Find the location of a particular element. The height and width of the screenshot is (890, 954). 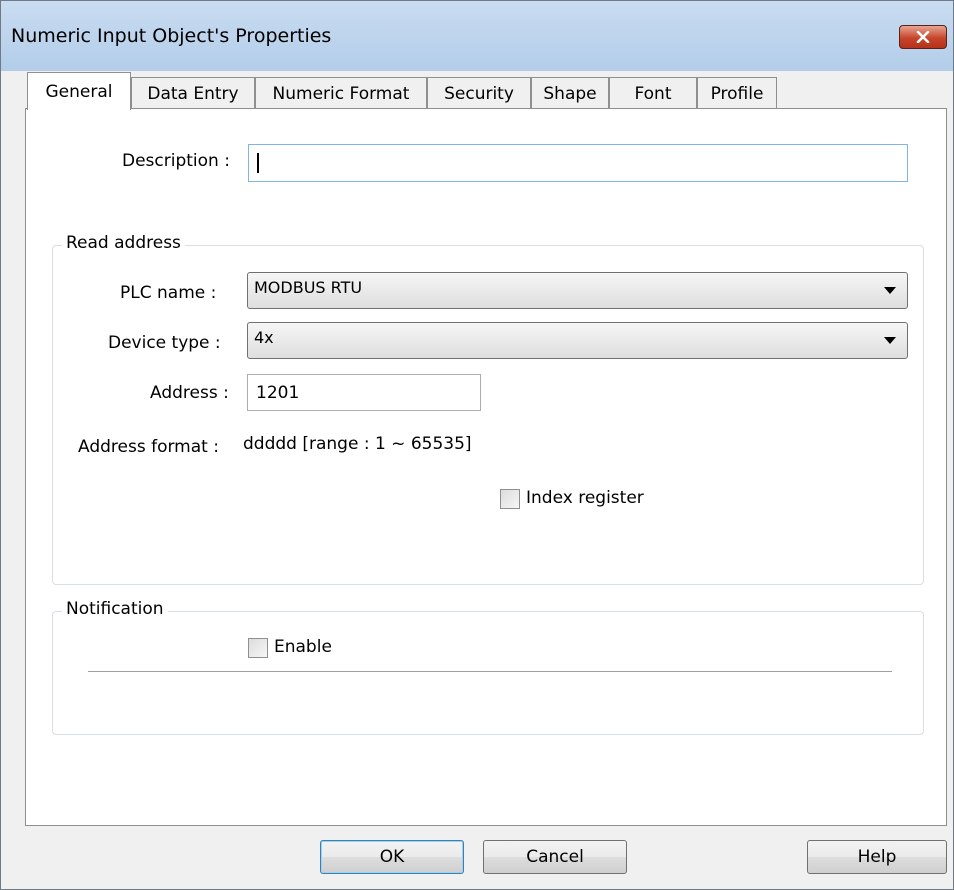

close-button is located at coordinates (923, 37).